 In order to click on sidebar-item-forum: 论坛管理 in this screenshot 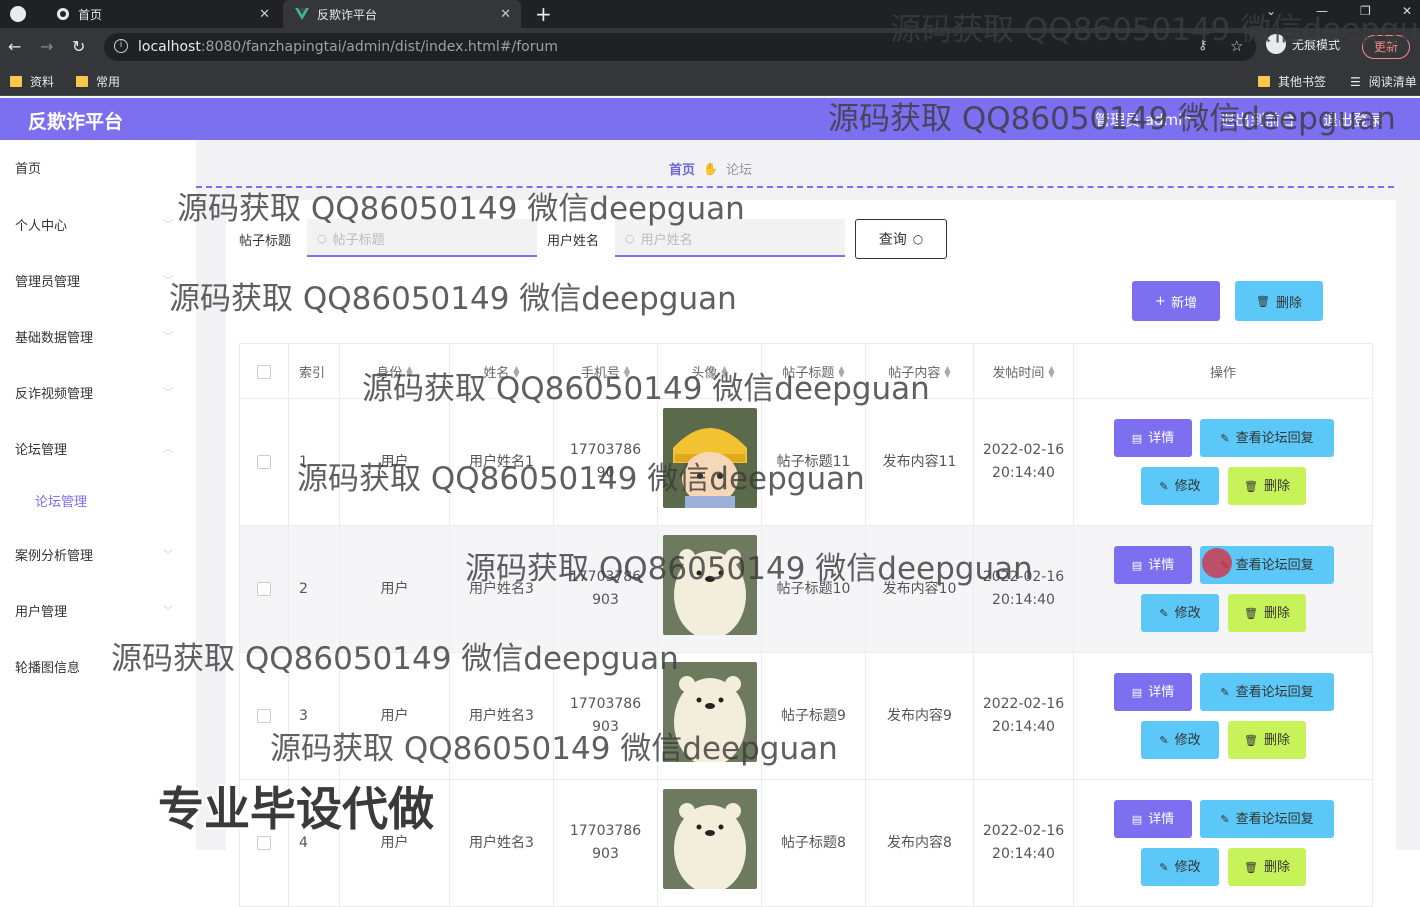, I will do `click(41, 448)`.